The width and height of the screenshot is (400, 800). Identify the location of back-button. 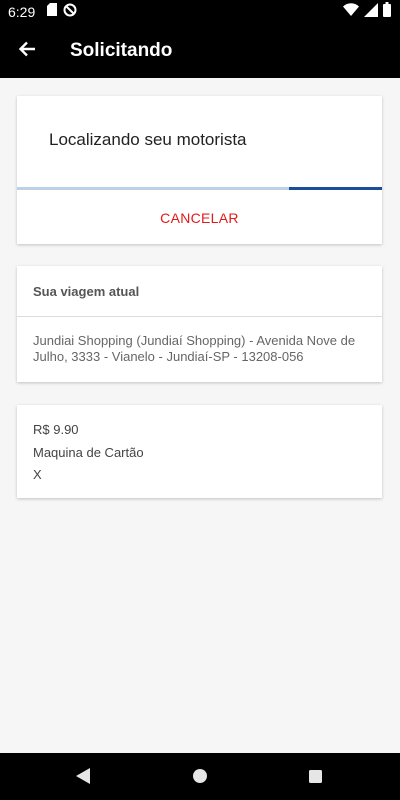
(27, 51).